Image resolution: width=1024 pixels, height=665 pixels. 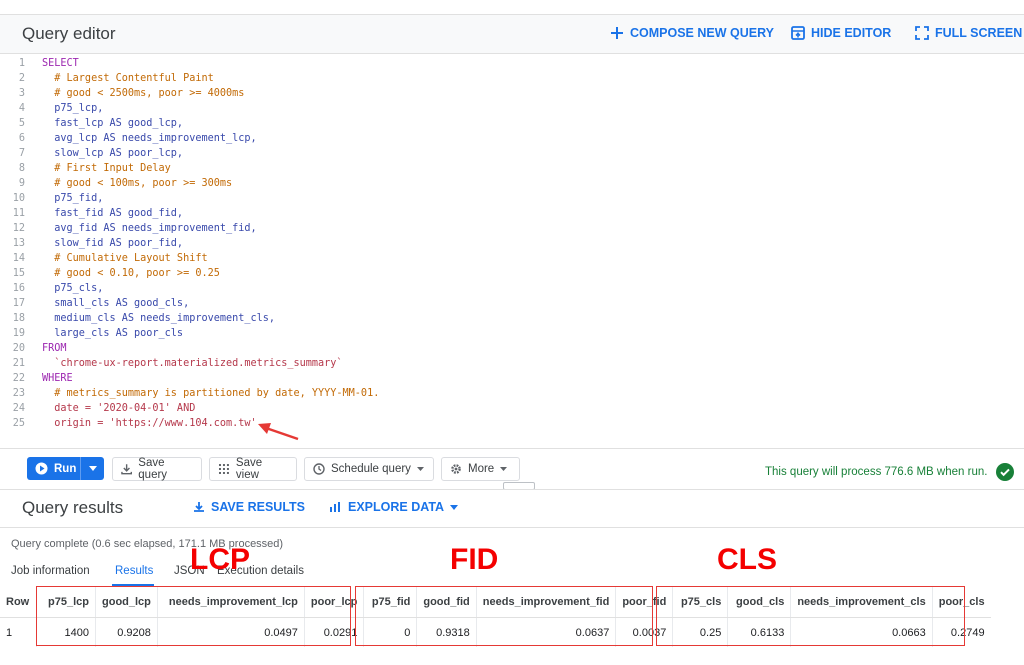 What do you see at coordinates (54, 348) in the screenshot?
I see `code-text: FROM` at bounding box center [54, 348].